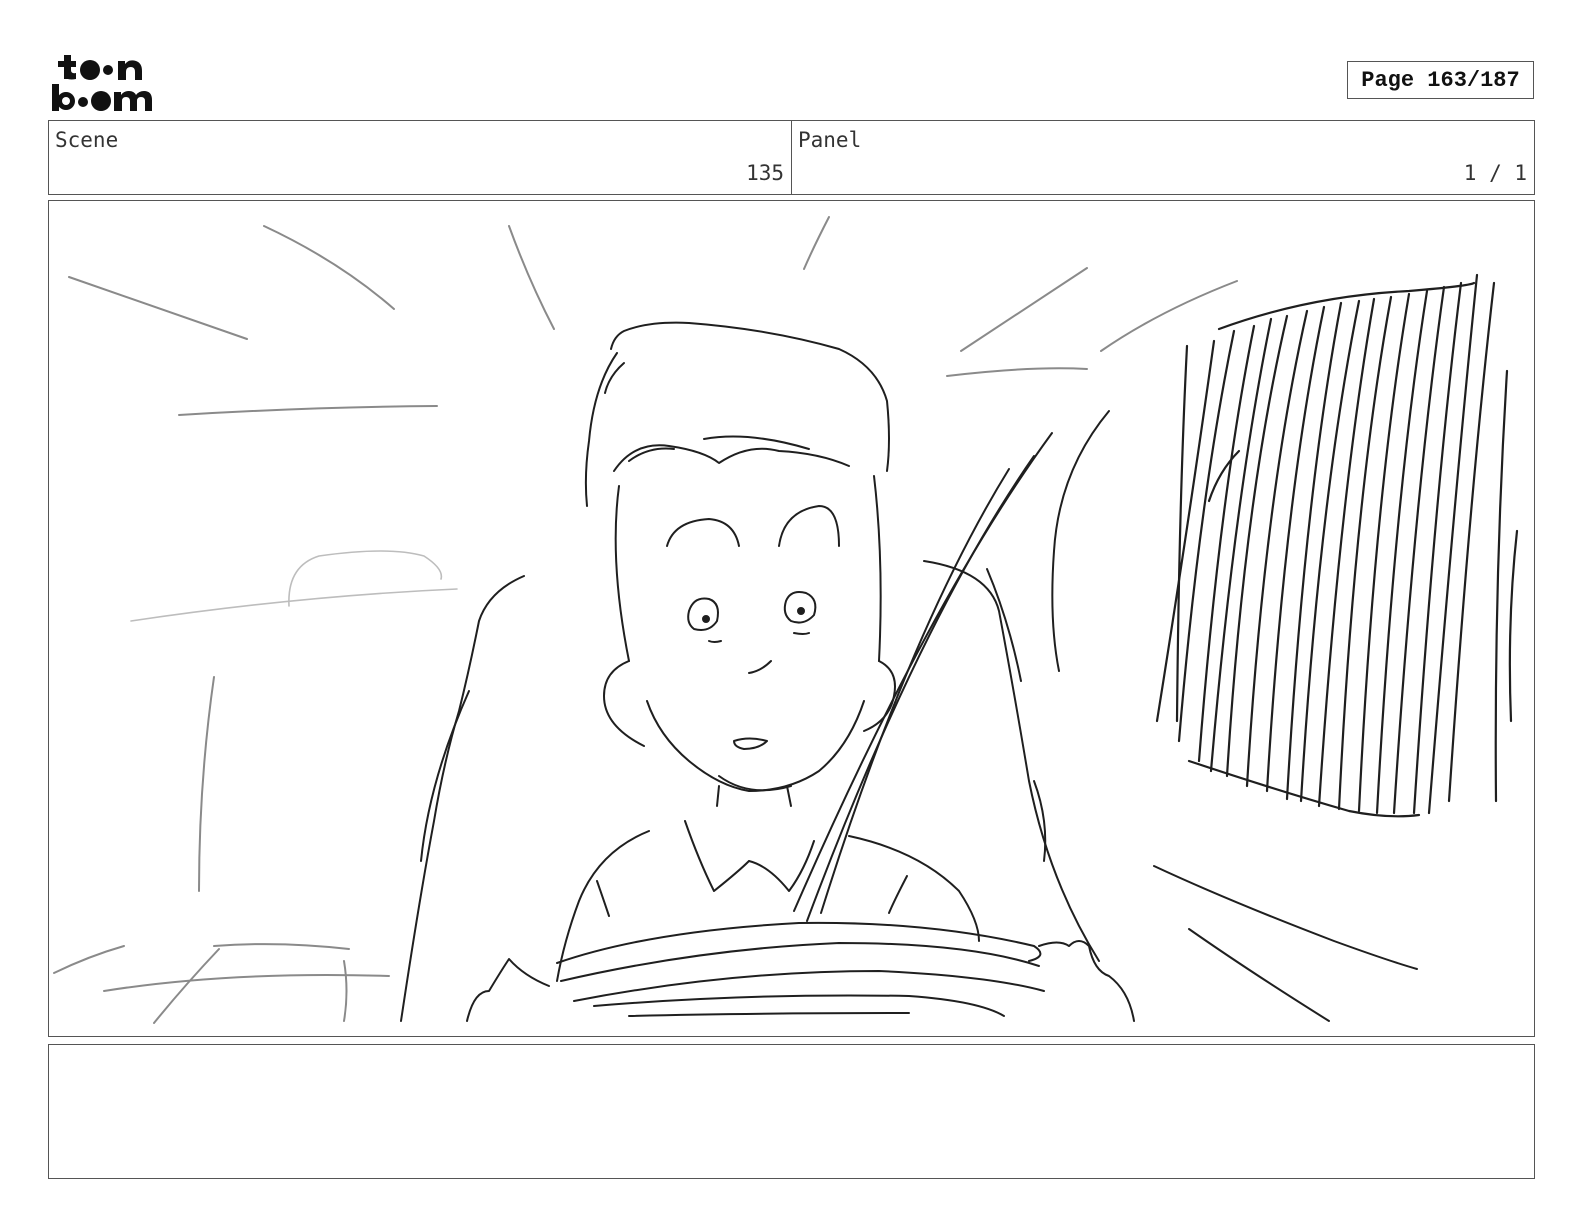 The width and height of the screenshot is (1584, 1224). Describe the element at coordinates (1162, 157) in the screenshot. I see `panel-cell: Panel 1 / 1` at that location.